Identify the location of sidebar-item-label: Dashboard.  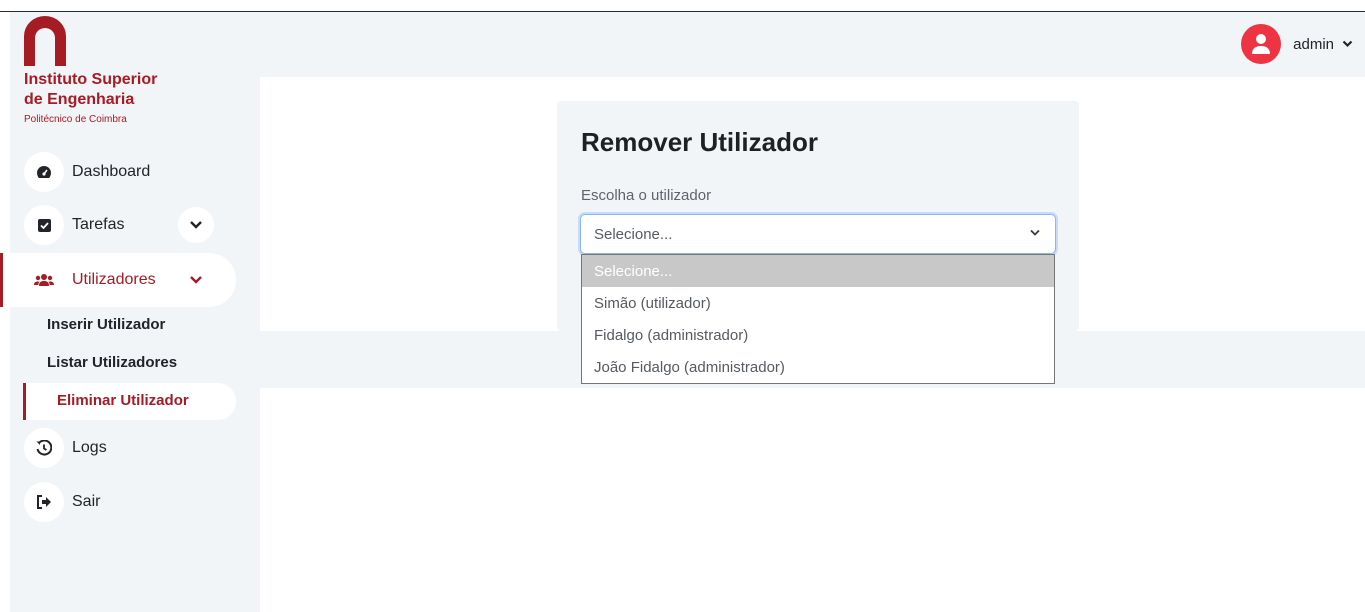
(111, 171).